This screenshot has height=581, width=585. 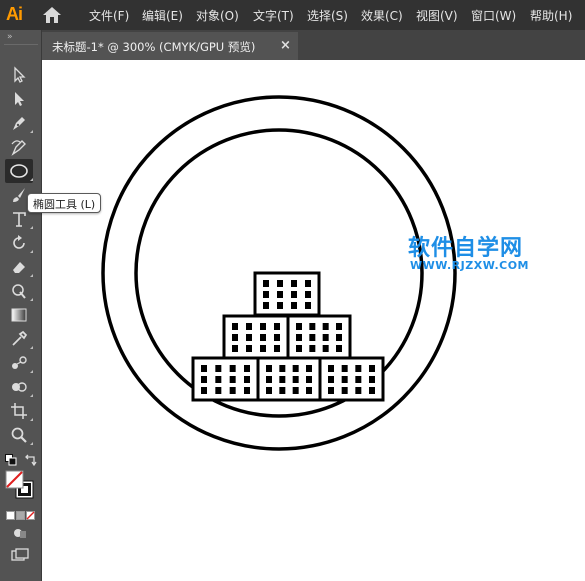 I want to click on default-colors-icon, so click(x=11, y=458).